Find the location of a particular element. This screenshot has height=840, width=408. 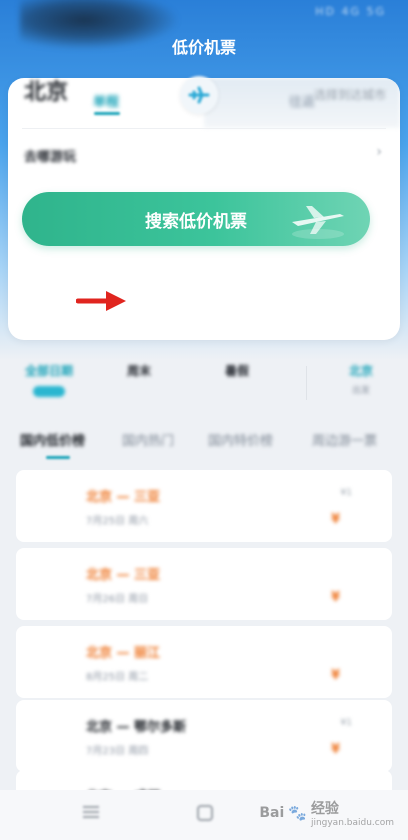

route-date: 8月25日 周二 is located at coordinates (117, 677).